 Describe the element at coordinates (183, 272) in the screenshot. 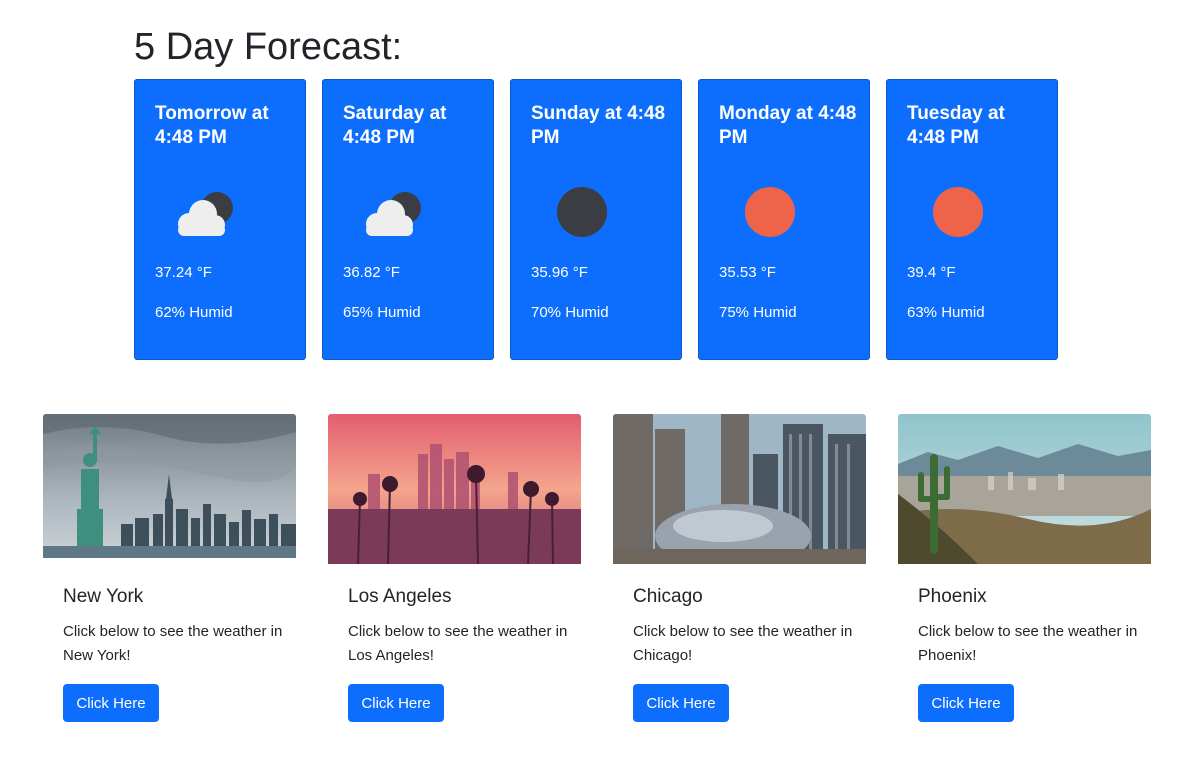

I see `forecast-temperature: 37.24 °F` at that location.